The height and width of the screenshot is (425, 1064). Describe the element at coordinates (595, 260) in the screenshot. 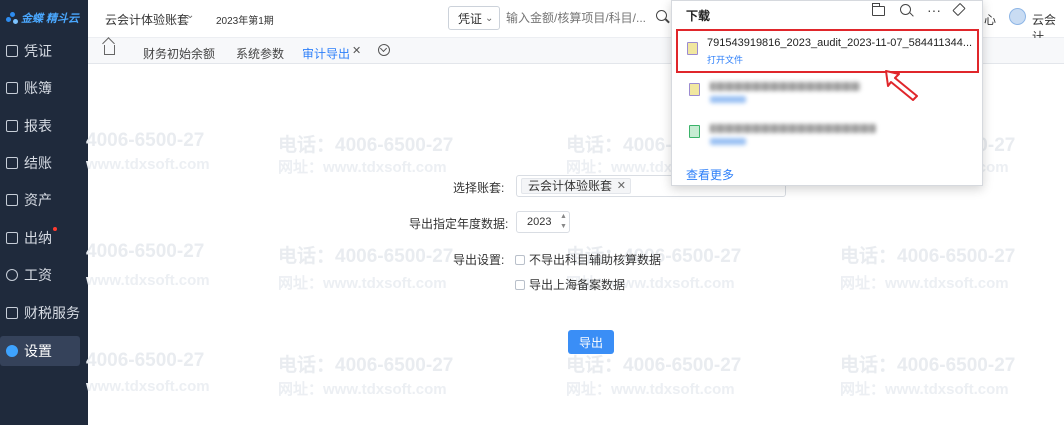

I see `option-label: 不导出科目辅助核算数据` at that location.